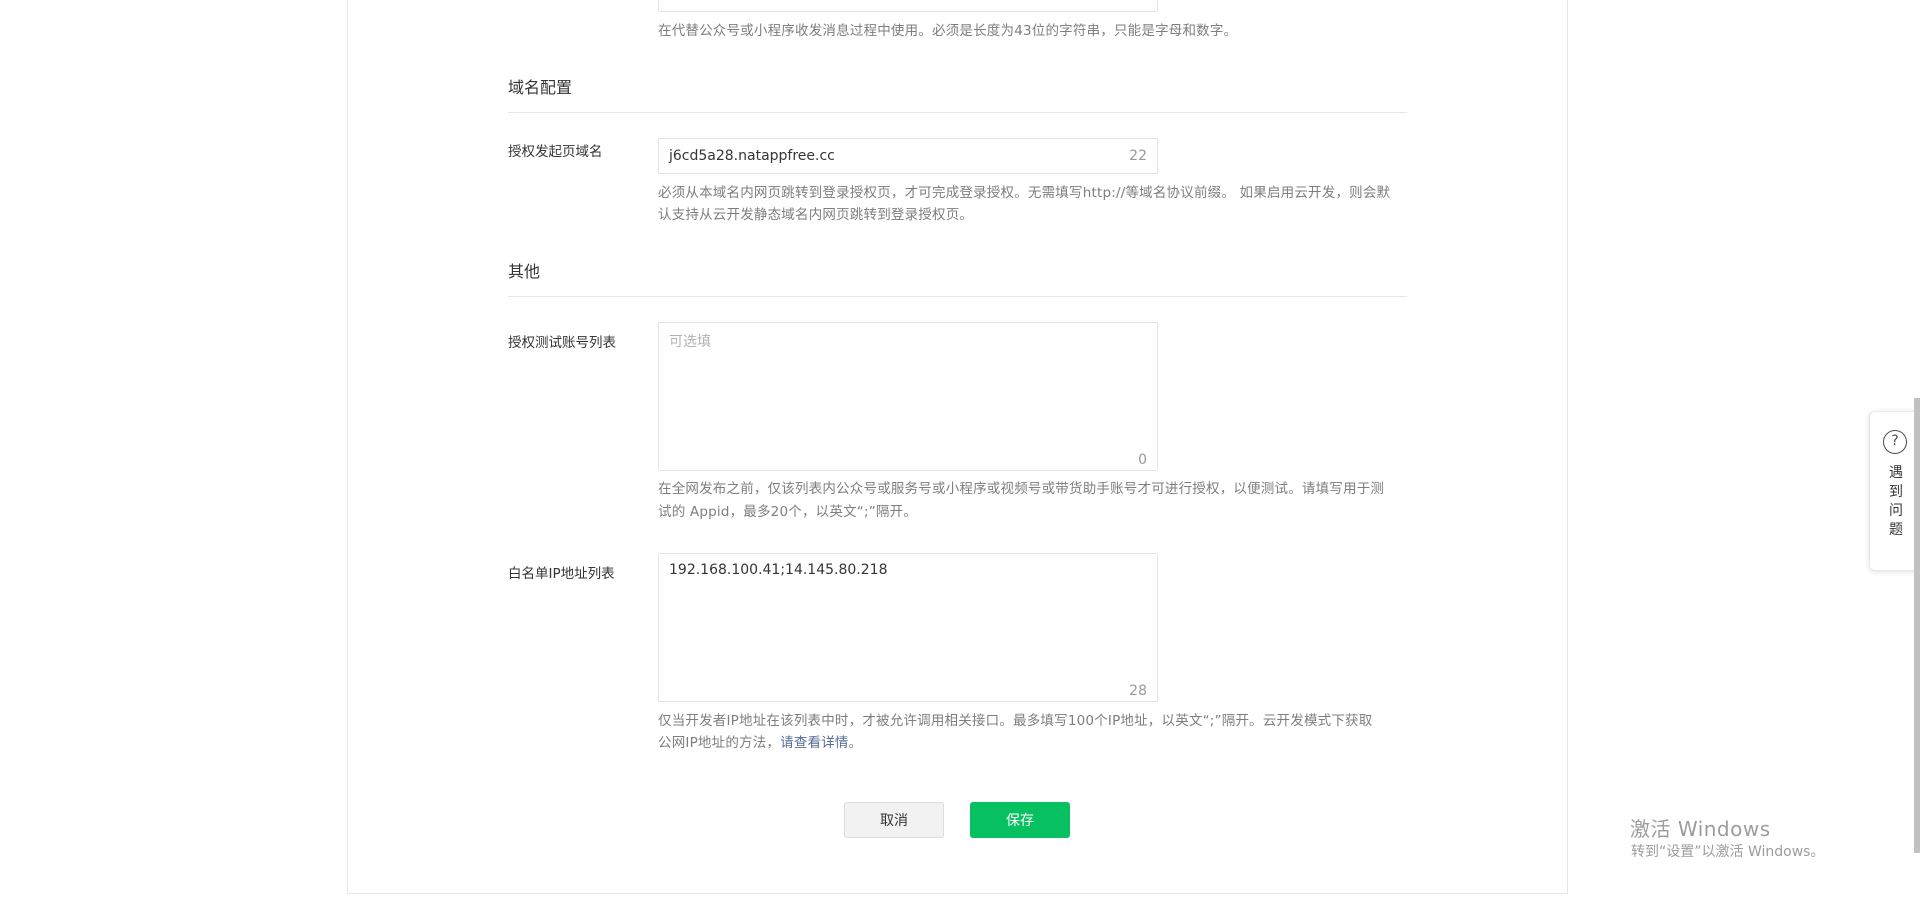  Describe the element at coordinates (562, 343) in the screenshot. I see `test-accounts-label: 授权测试账号列表` at that location.